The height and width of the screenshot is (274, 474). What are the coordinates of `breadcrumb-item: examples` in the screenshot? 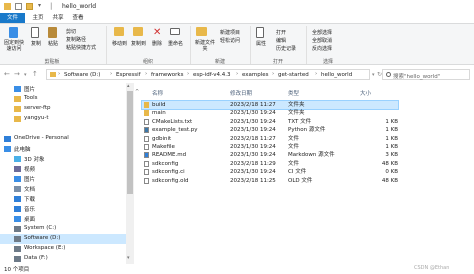 It's located at (255, 75).